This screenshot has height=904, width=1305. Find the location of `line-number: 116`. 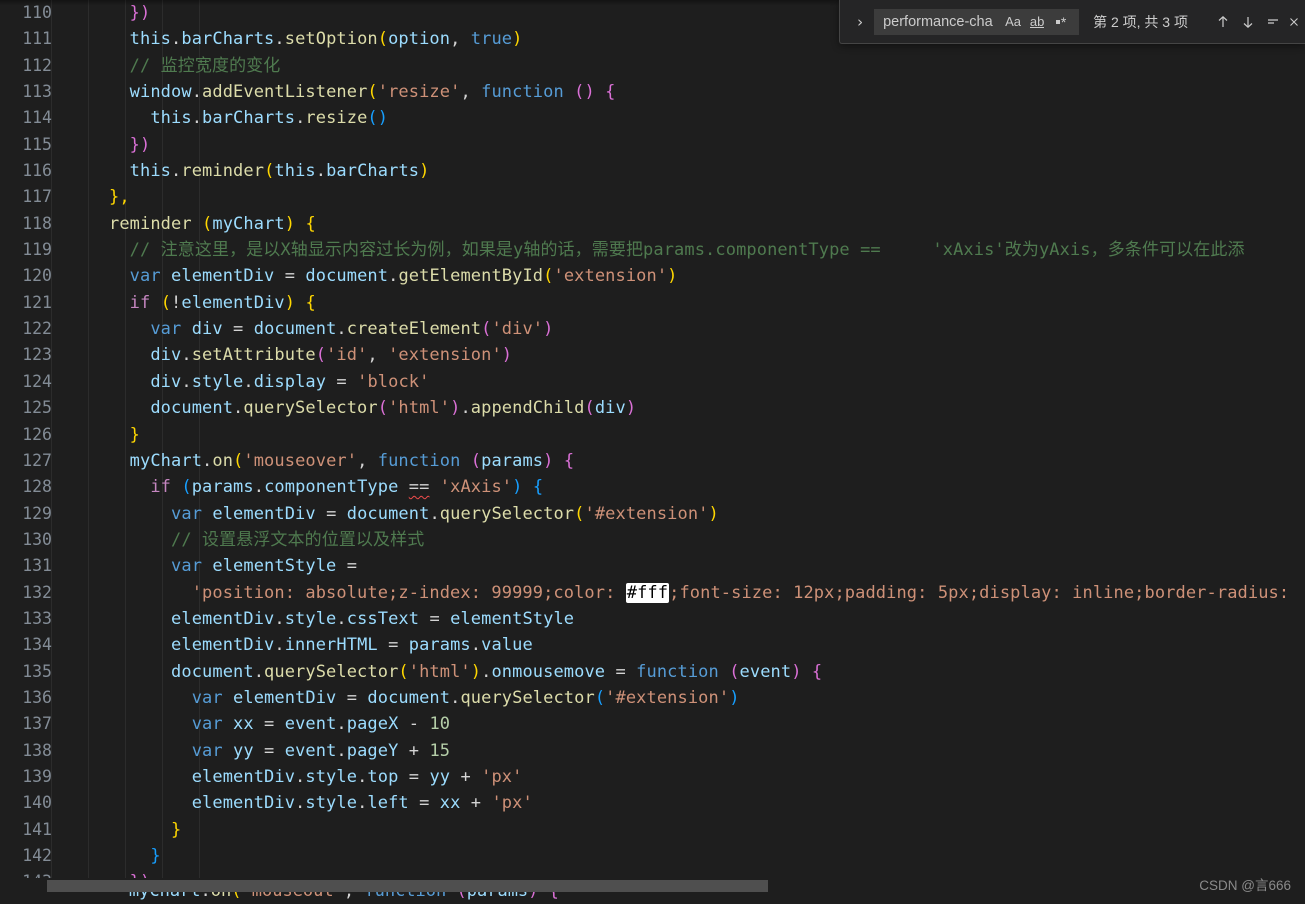

line-number: 116 is located at coordinates (37, 171).